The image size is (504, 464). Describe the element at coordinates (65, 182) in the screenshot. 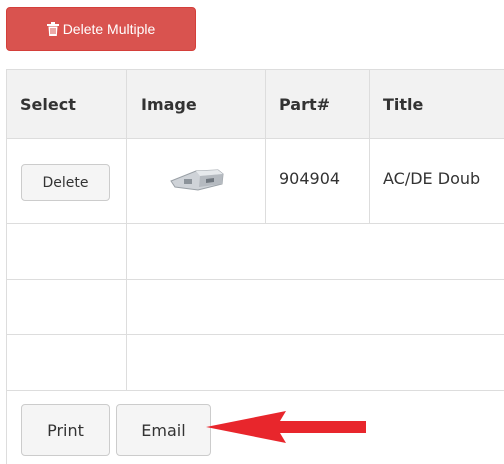

I see `delete-row-button: Delete` at that location.